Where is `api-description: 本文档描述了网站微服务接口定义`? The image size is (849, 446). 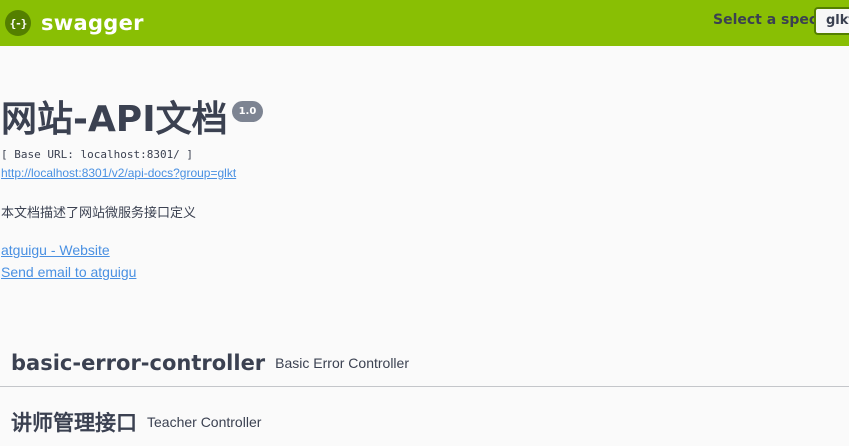
api-description: 本文档描述了网站微服务接口定义 is located at coordinates (99, 212).